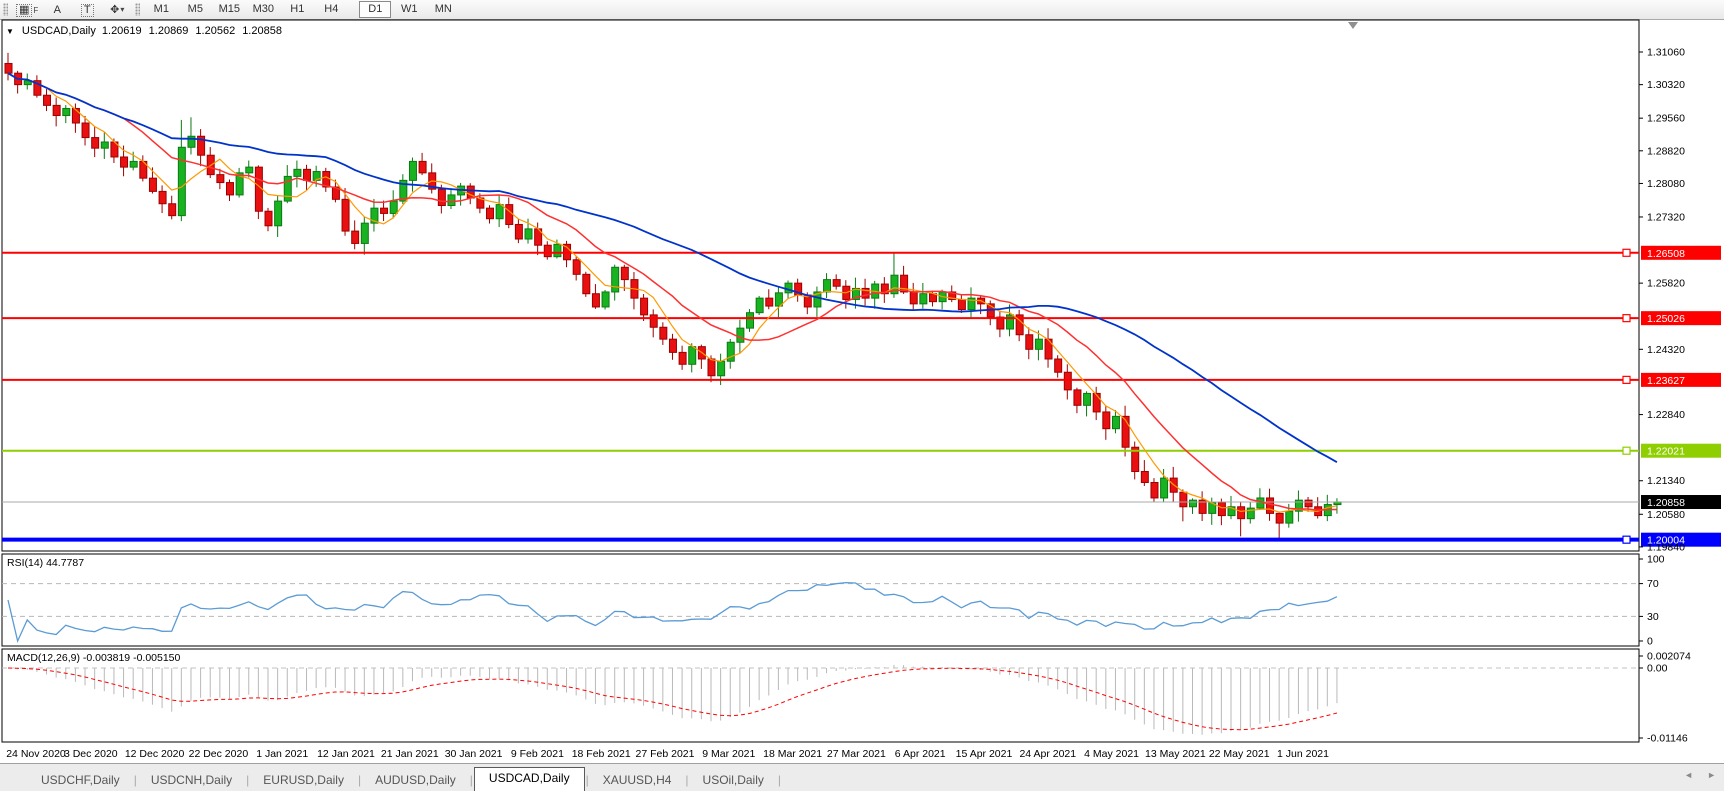 The image size is (1724, 791). I want to click on tab-eurusd-daily: EURUSD,Daily, so click(303, 780).